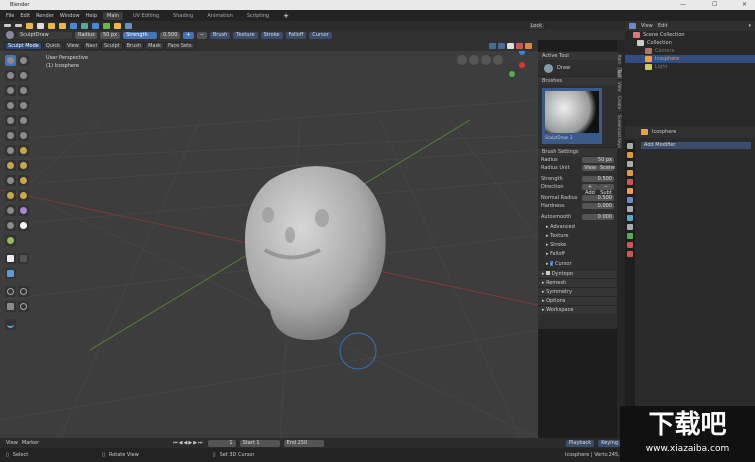  Describe the element at coordinates (630, 227) in the screenshot. I see `constraints-tab-icon` at that location.